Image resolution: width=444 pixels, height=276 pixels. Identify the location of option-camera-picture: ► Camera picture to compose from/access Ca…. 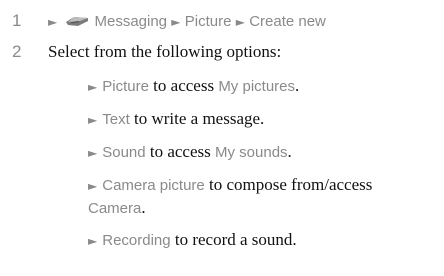
(263, 197).